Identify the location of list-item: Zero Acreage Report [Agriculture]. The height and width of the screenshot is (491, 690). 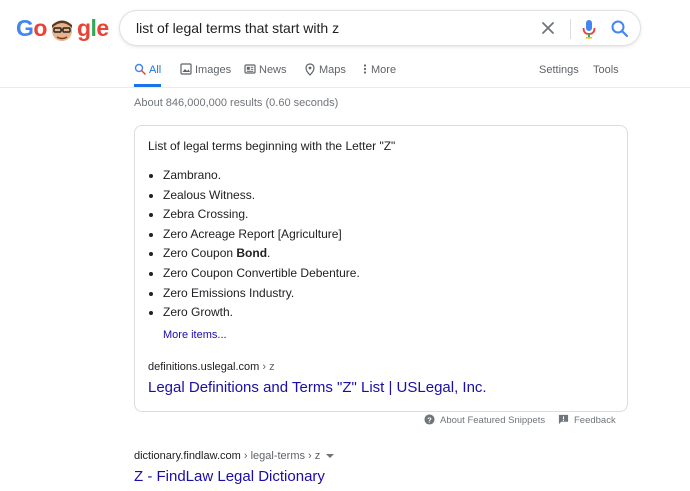
(261, 235).